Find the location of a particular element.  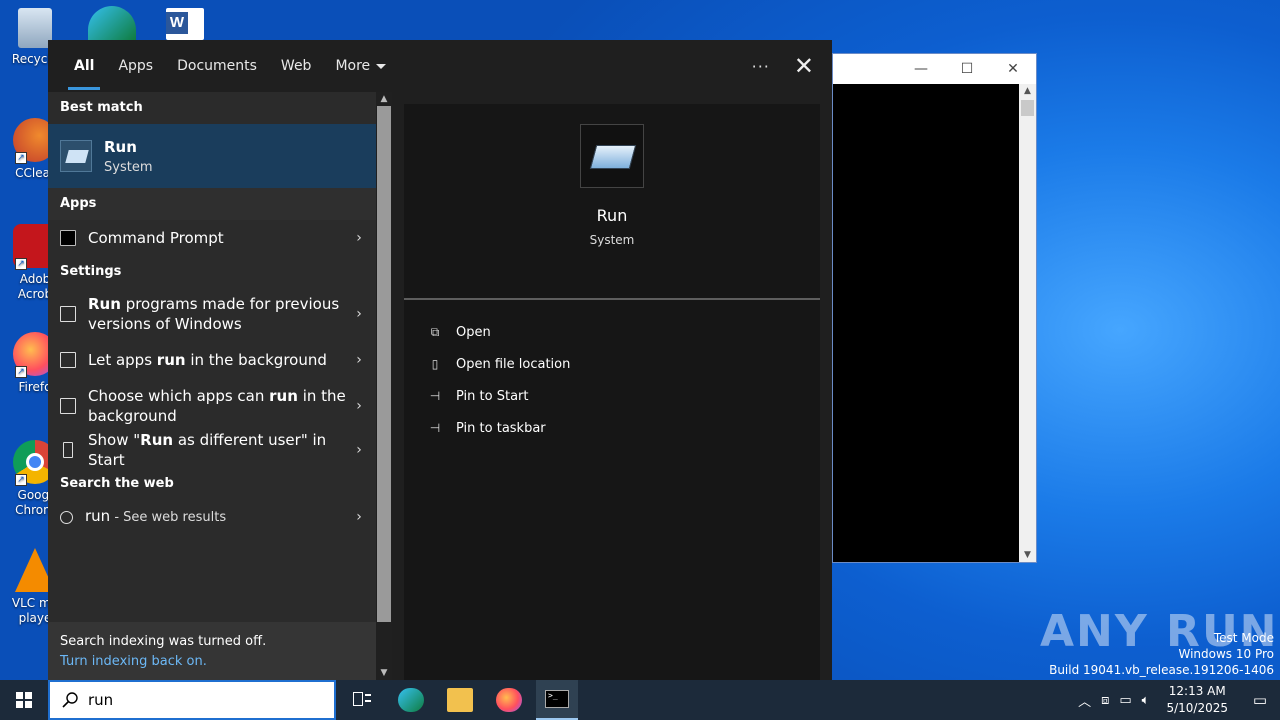

result-web-search: run - See web results › is located at coordinates (212, 517).